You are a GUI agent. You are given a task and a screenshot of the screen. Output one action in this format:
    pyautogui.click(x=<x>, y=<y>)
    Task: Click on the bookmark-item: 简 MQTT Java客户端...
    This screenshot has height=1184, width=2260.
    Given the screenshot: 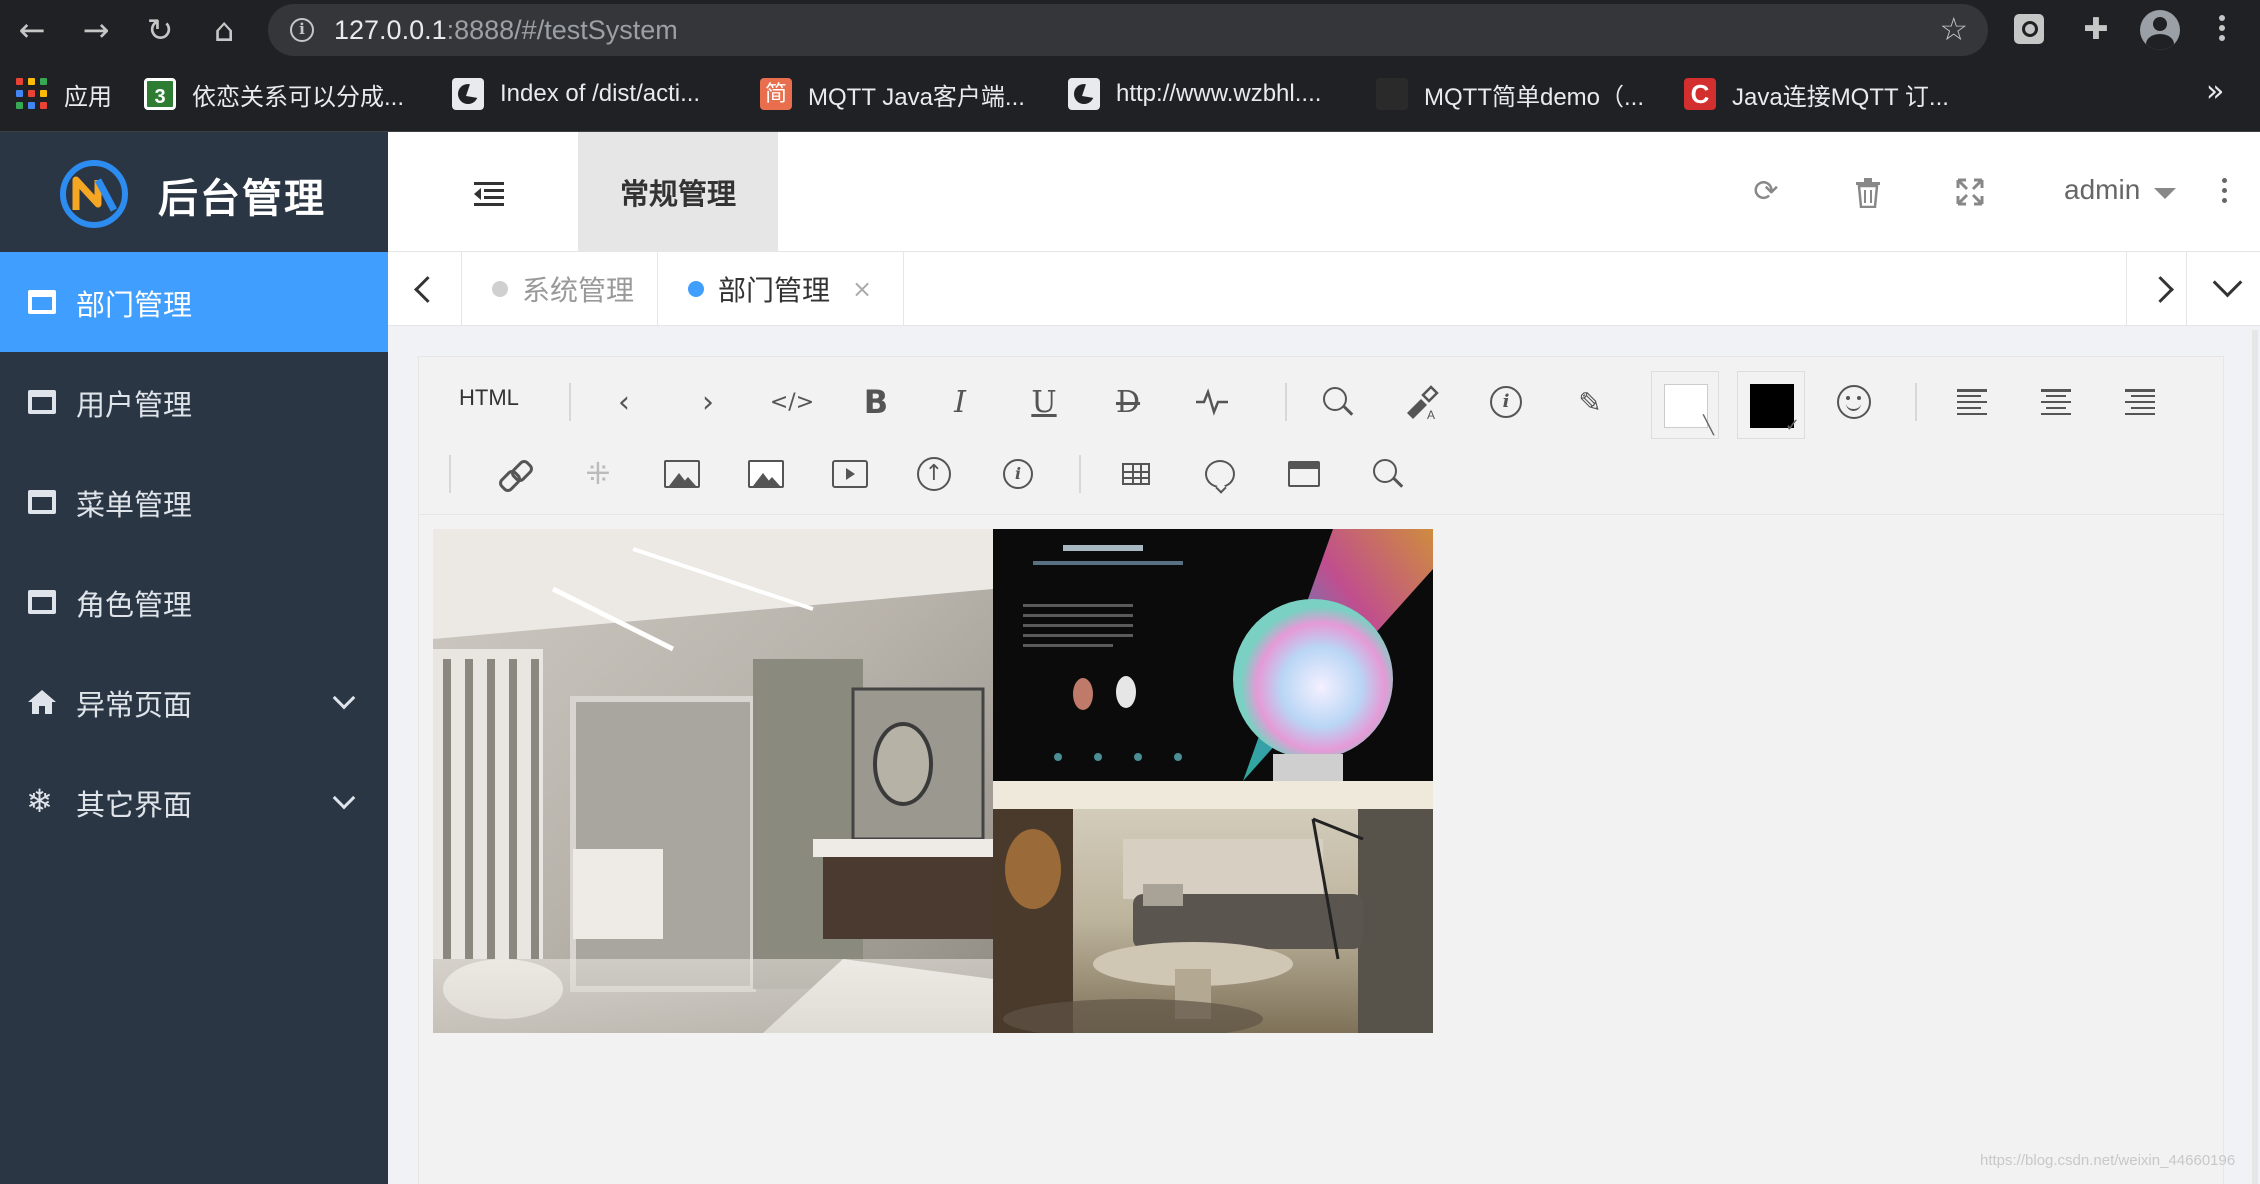 What is the action you would take?
    pyautogui.click(x=892, y=94)
    